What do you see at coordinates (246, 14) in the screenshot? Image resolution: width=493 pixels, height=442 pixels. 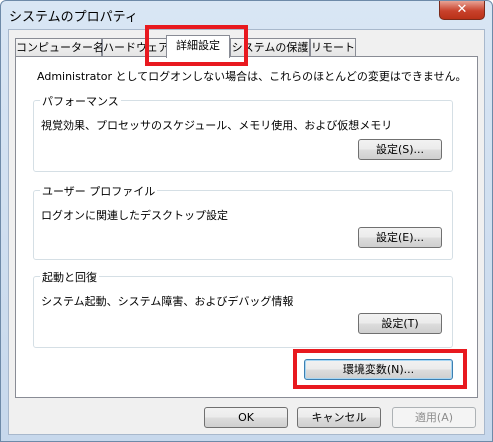 I see `title-bar: システムのプロパティ ✕` at bounding box center [246, 14].